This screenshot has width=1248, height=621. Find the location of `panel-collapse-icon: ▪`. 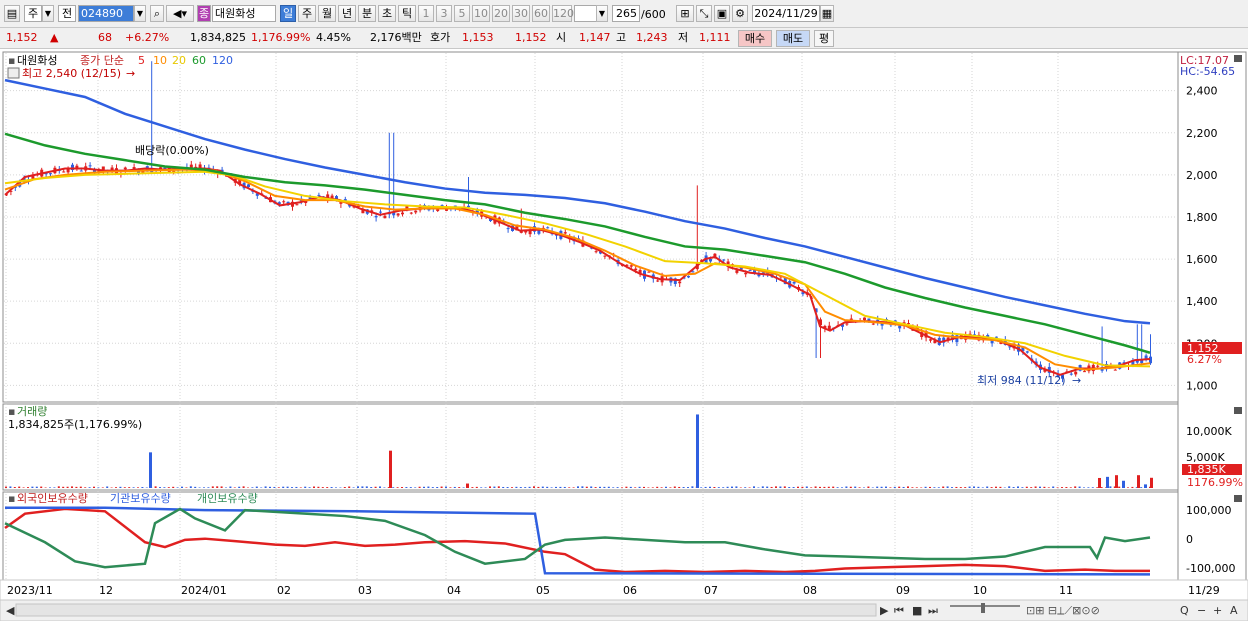

panel-collapse-icon: ▪ is located at coordinates (11, 60).